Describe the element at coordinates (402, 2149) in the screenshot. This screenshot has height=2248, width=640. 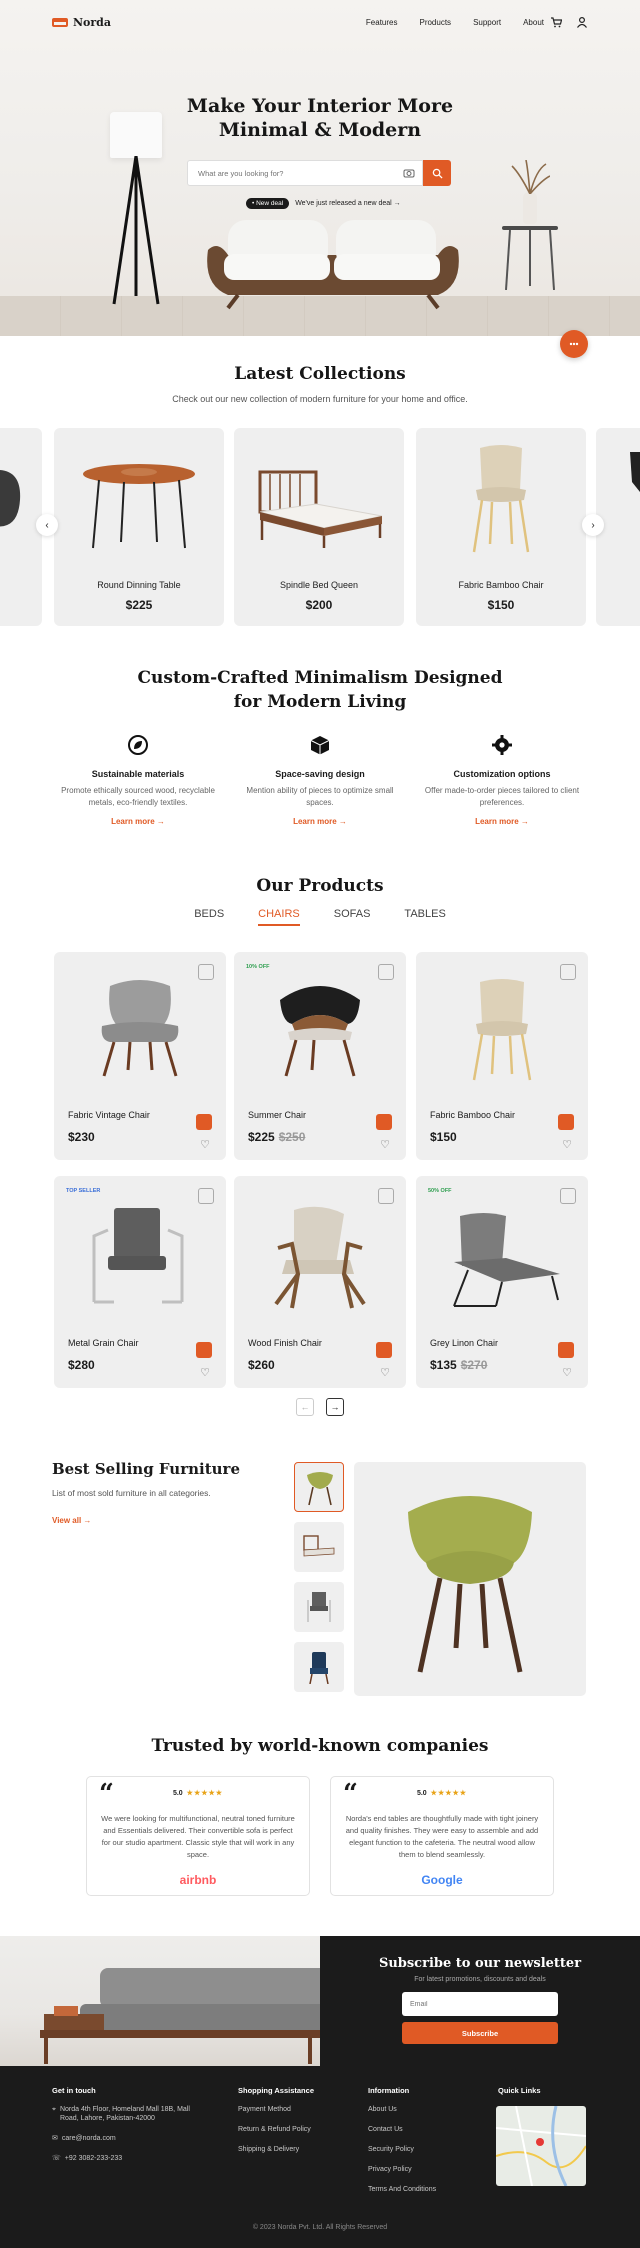
I see `footer-link: Security Policy` at that location.